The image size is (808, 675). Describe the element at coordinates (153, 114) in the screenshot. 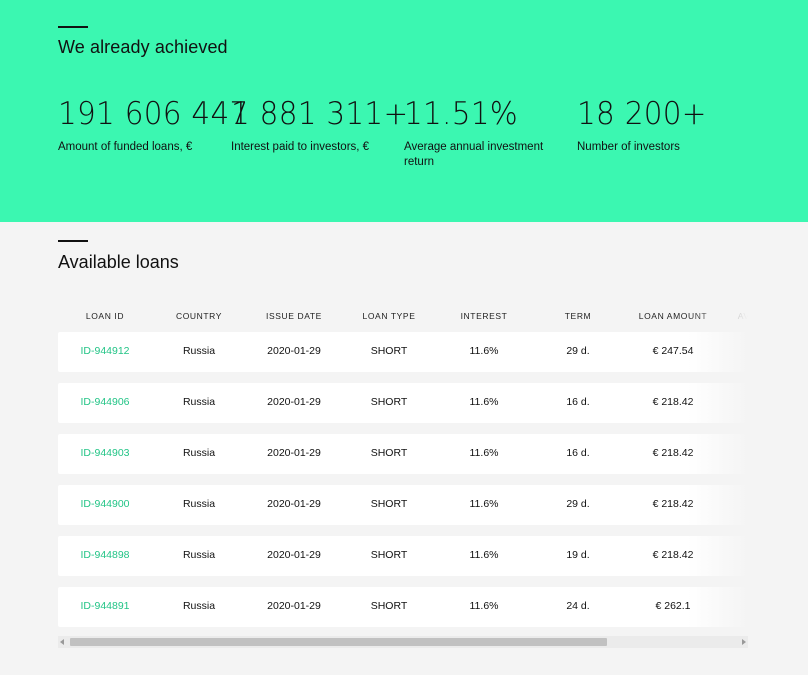

I see `stat-value: 191 606 447` at that location.